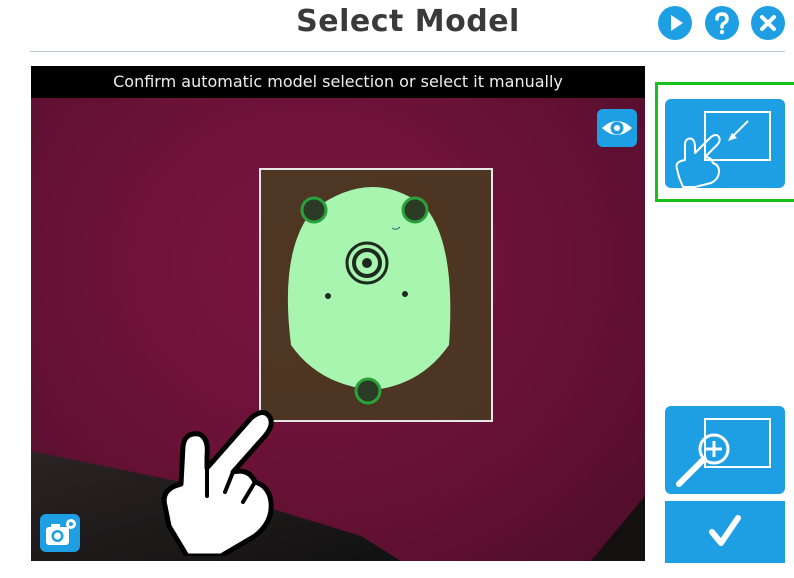 The image size is (794, 578). I want to click on confirm-button, so click(725, 532).